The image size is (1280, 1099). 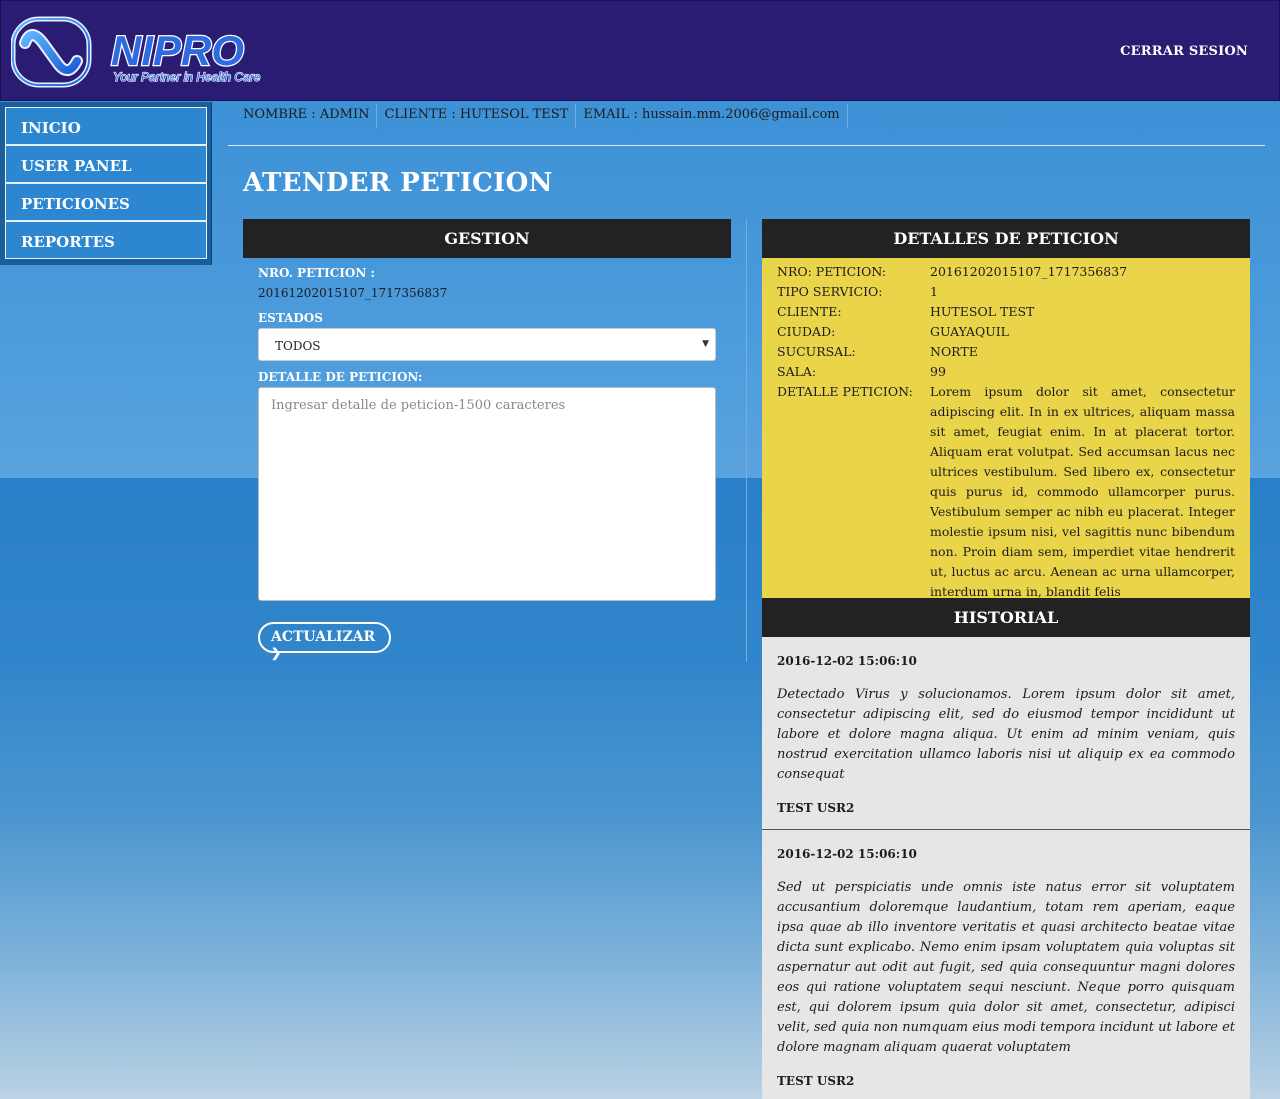 What do you see at coordinates (816, 351) in the screenshot?
I see `detail-key: SUCURSAL:` at bounding box center [816, 351].